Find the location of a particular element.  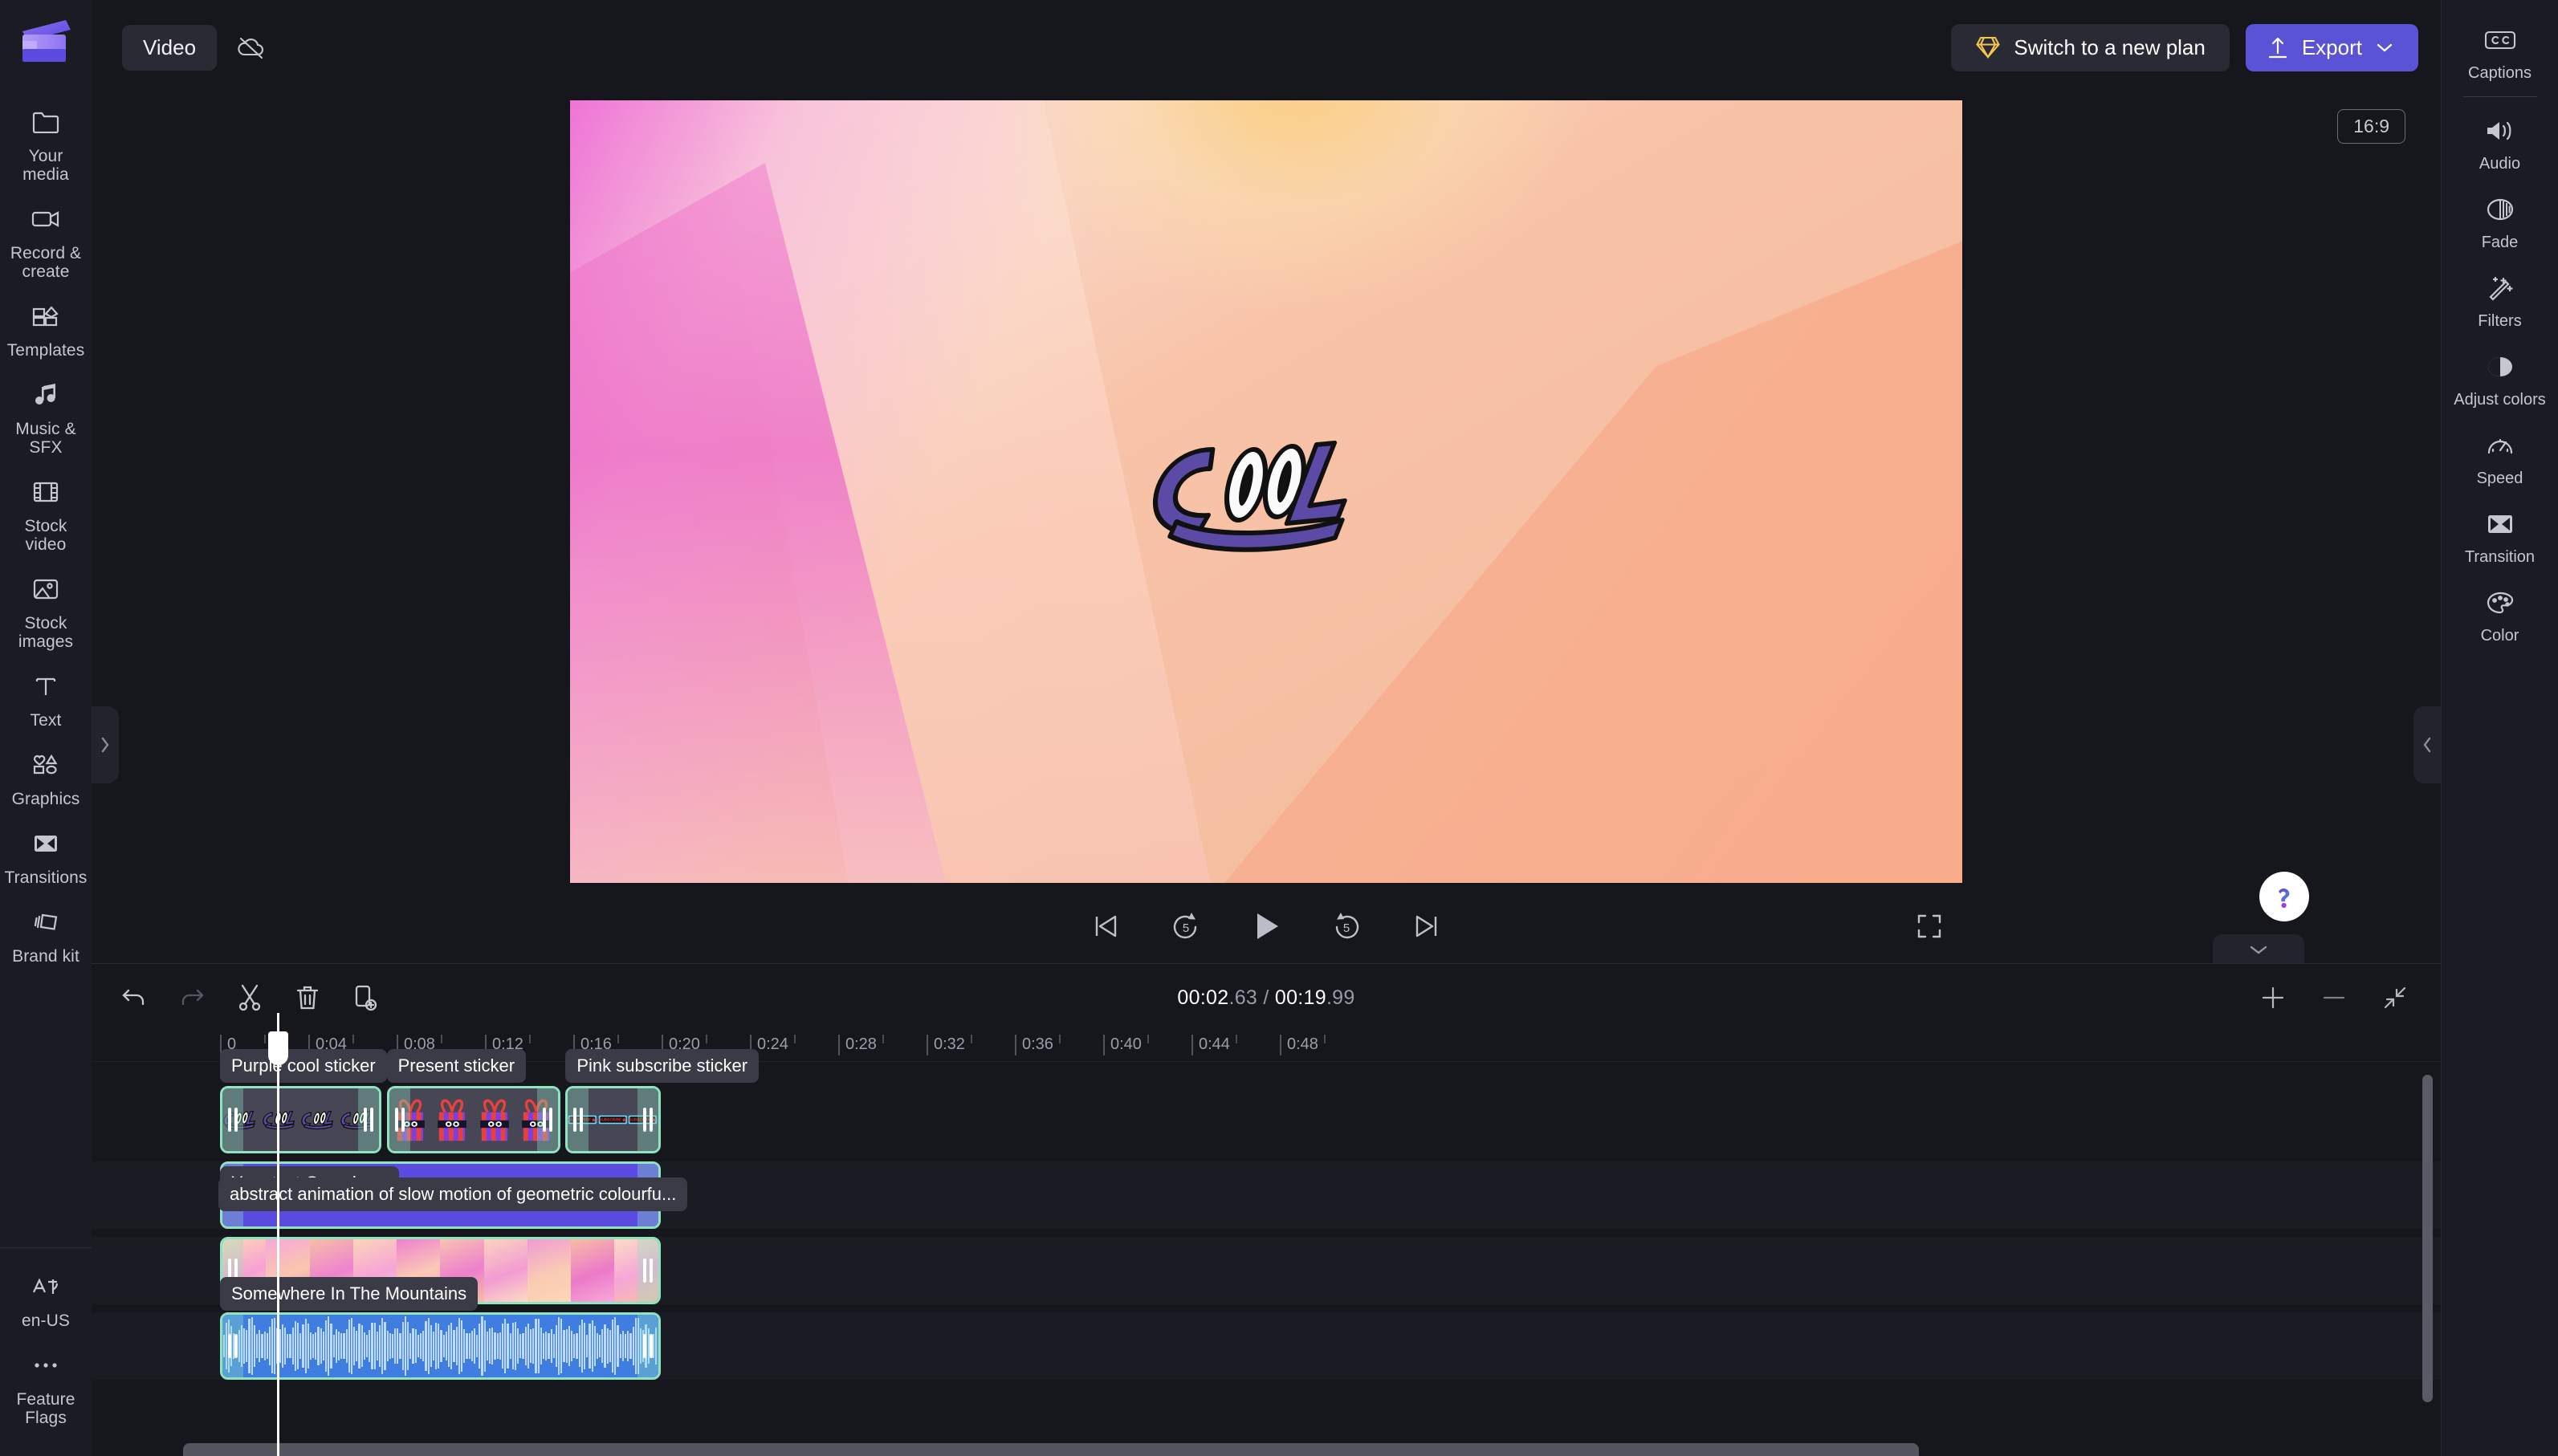

ruler-tick-label: 0:16 is located at coordinates (596, 1044).